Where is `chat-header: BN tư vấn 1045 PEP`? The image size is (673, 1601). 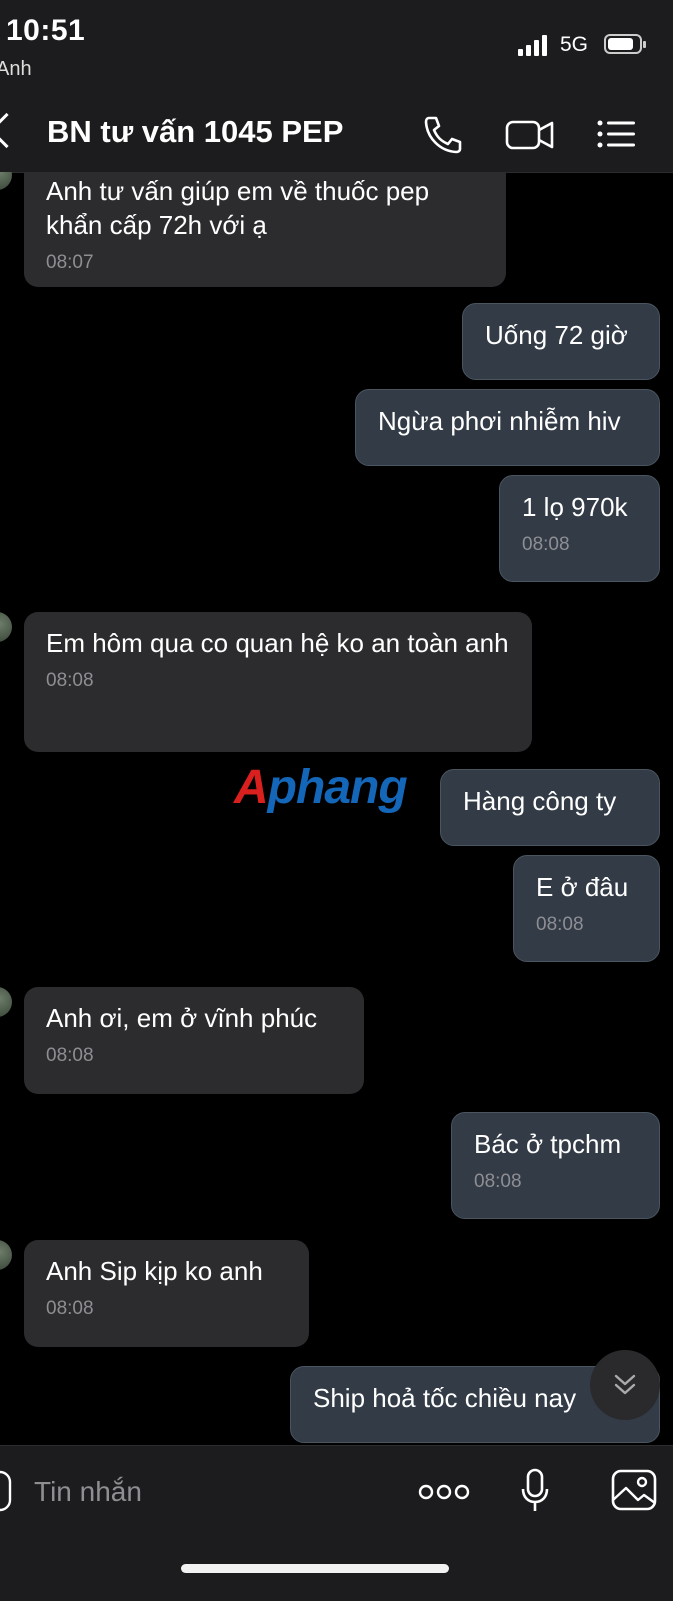
chat-header: BN tư vấn 1045 PEP is located at coordinates (336, 136).